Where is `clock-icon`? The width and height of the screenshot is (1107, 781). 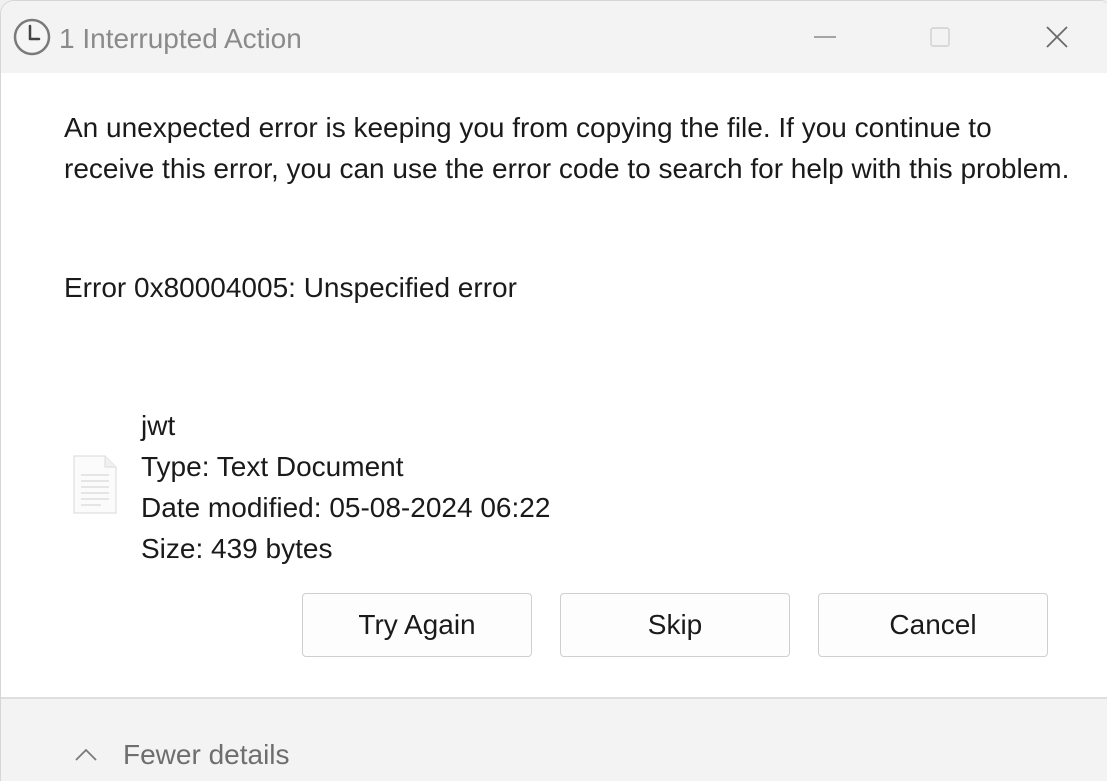
clock-icon is located at coordinates (32, 37).